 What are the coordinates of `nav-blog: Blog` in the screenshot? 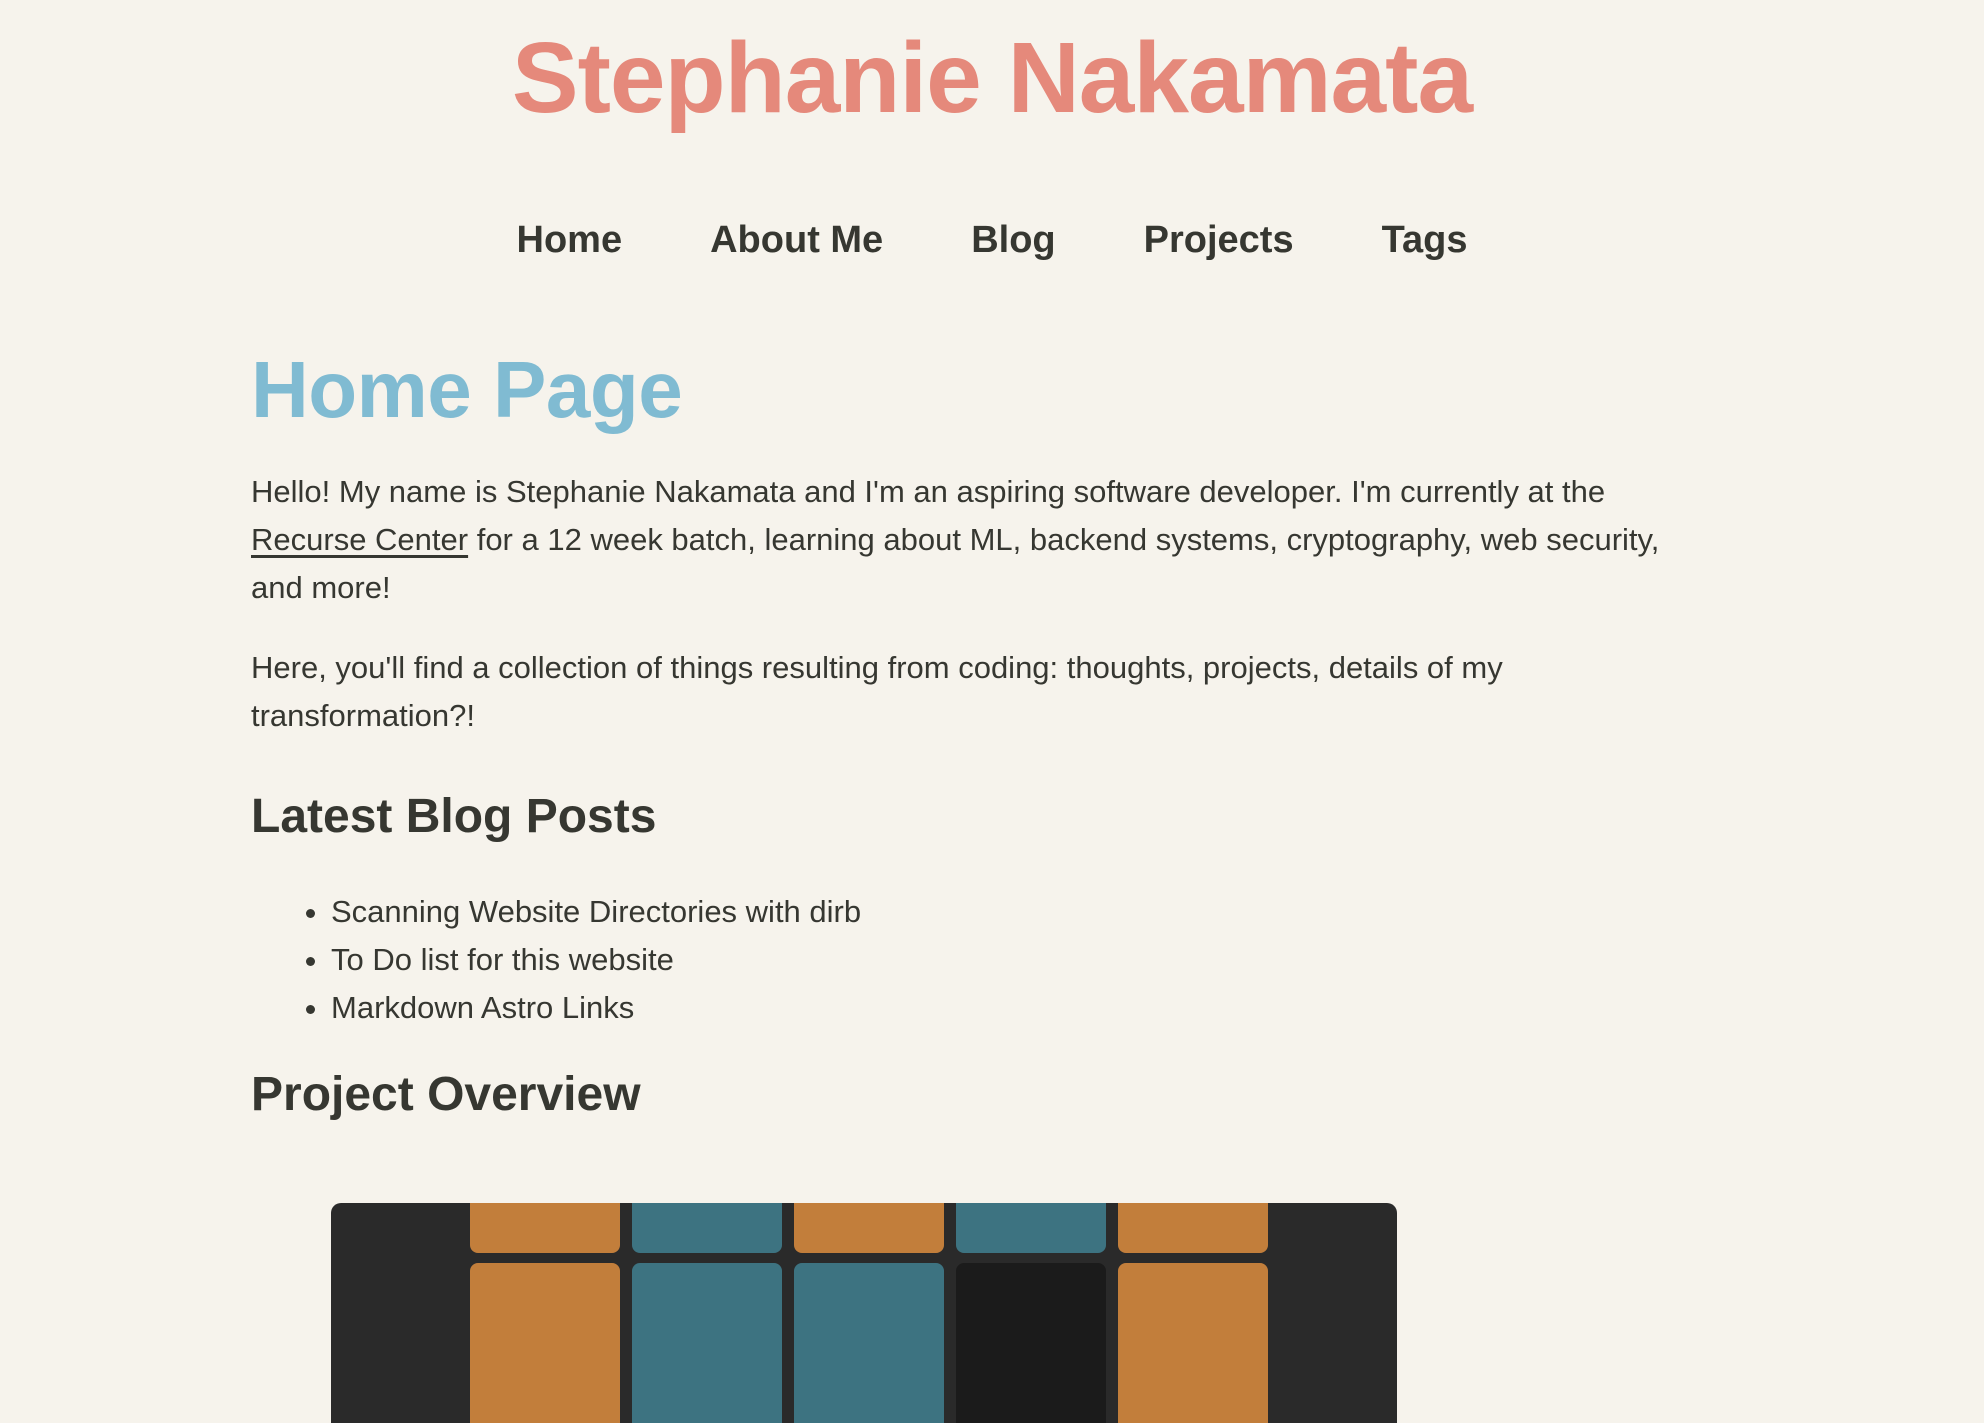 It's located at (1013, 240).